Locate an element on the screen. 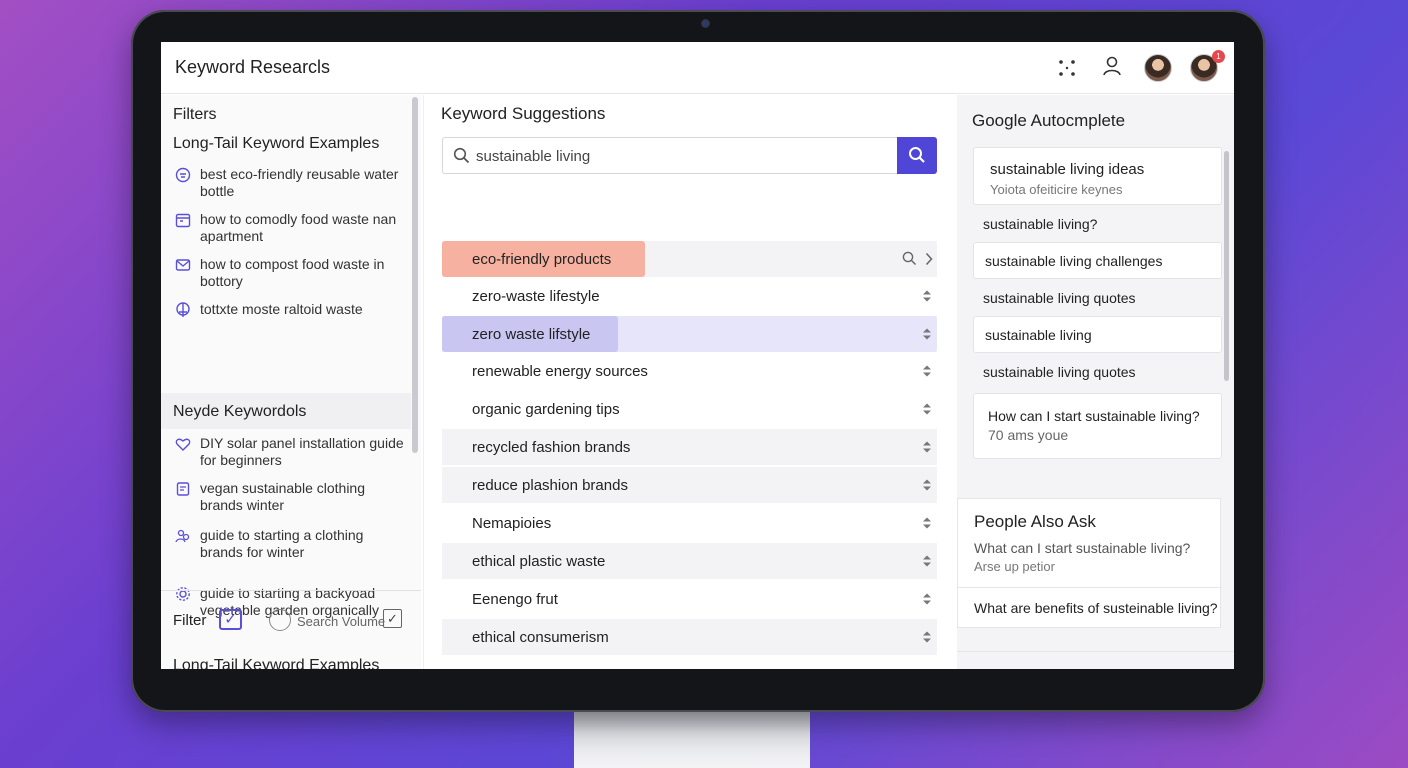 The height and width of the screenshot is (768, 1408). group-icon is located at coordinates (183, 536).